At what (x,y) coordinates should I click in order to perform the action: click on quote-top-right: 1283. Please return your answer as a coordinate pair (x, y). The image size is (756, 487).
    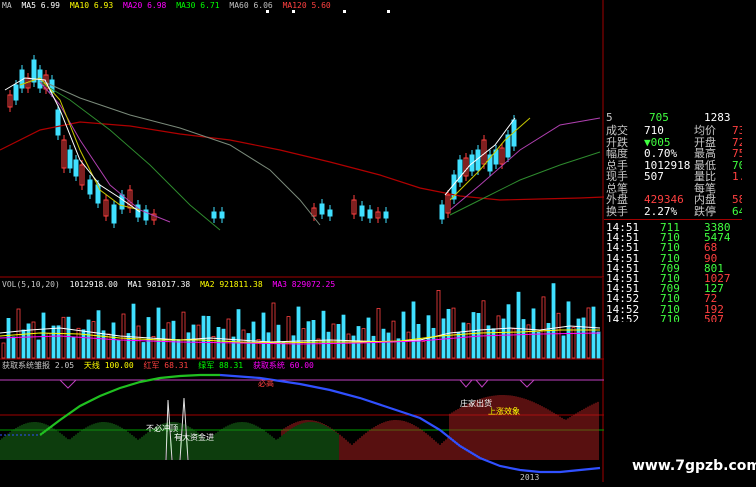
    Looking at the image, I should click on (717, 117).